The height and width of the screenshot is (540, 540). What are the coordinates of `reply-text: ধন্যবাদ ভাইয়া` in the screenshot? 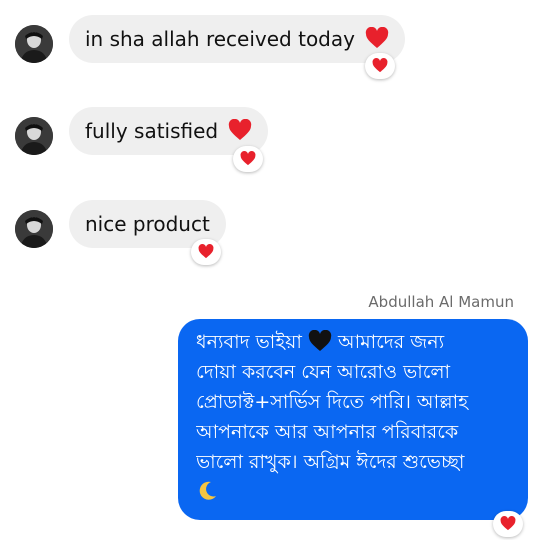 It's located at (249, 342).